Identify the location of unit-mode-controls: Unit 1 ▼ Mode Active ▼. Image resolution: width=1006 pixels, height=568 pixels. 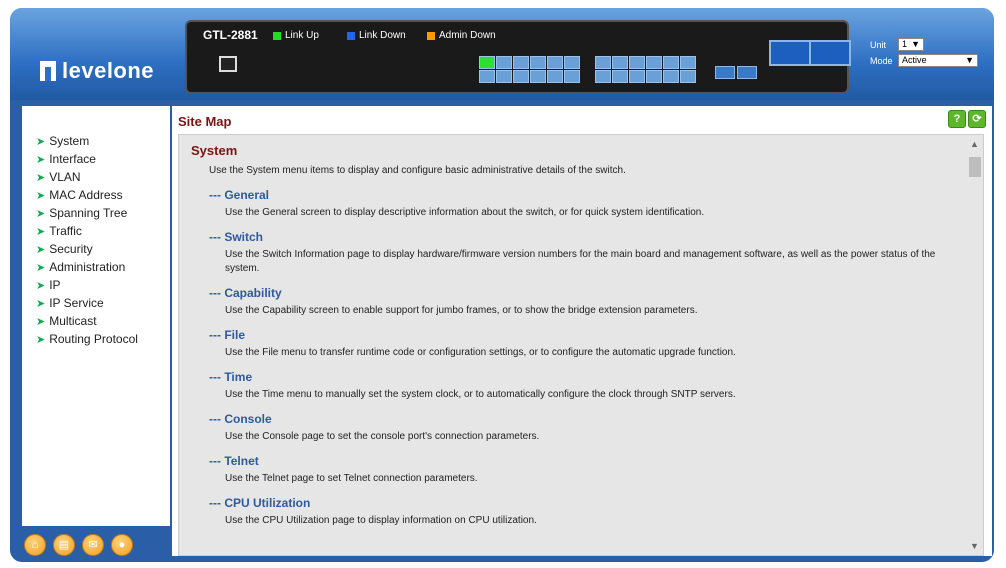
(924, 54).